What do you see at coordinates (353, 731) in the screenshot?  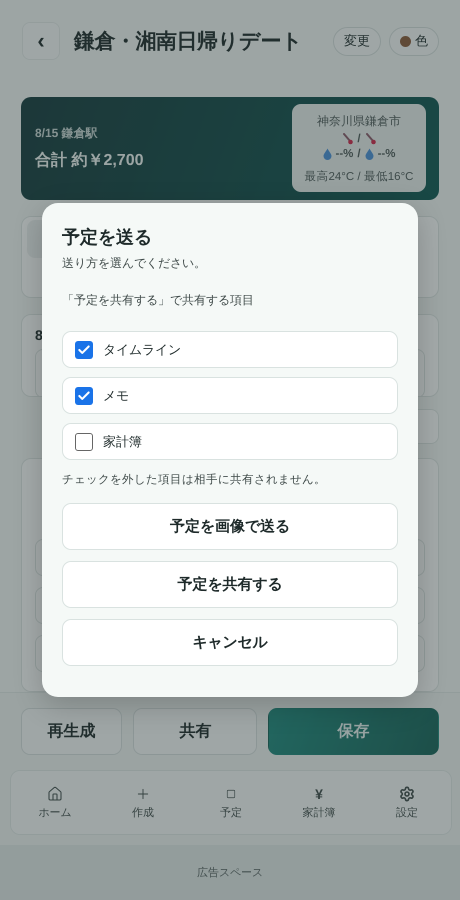 I see `action-button: 保存` at bounding box center [353, 731].